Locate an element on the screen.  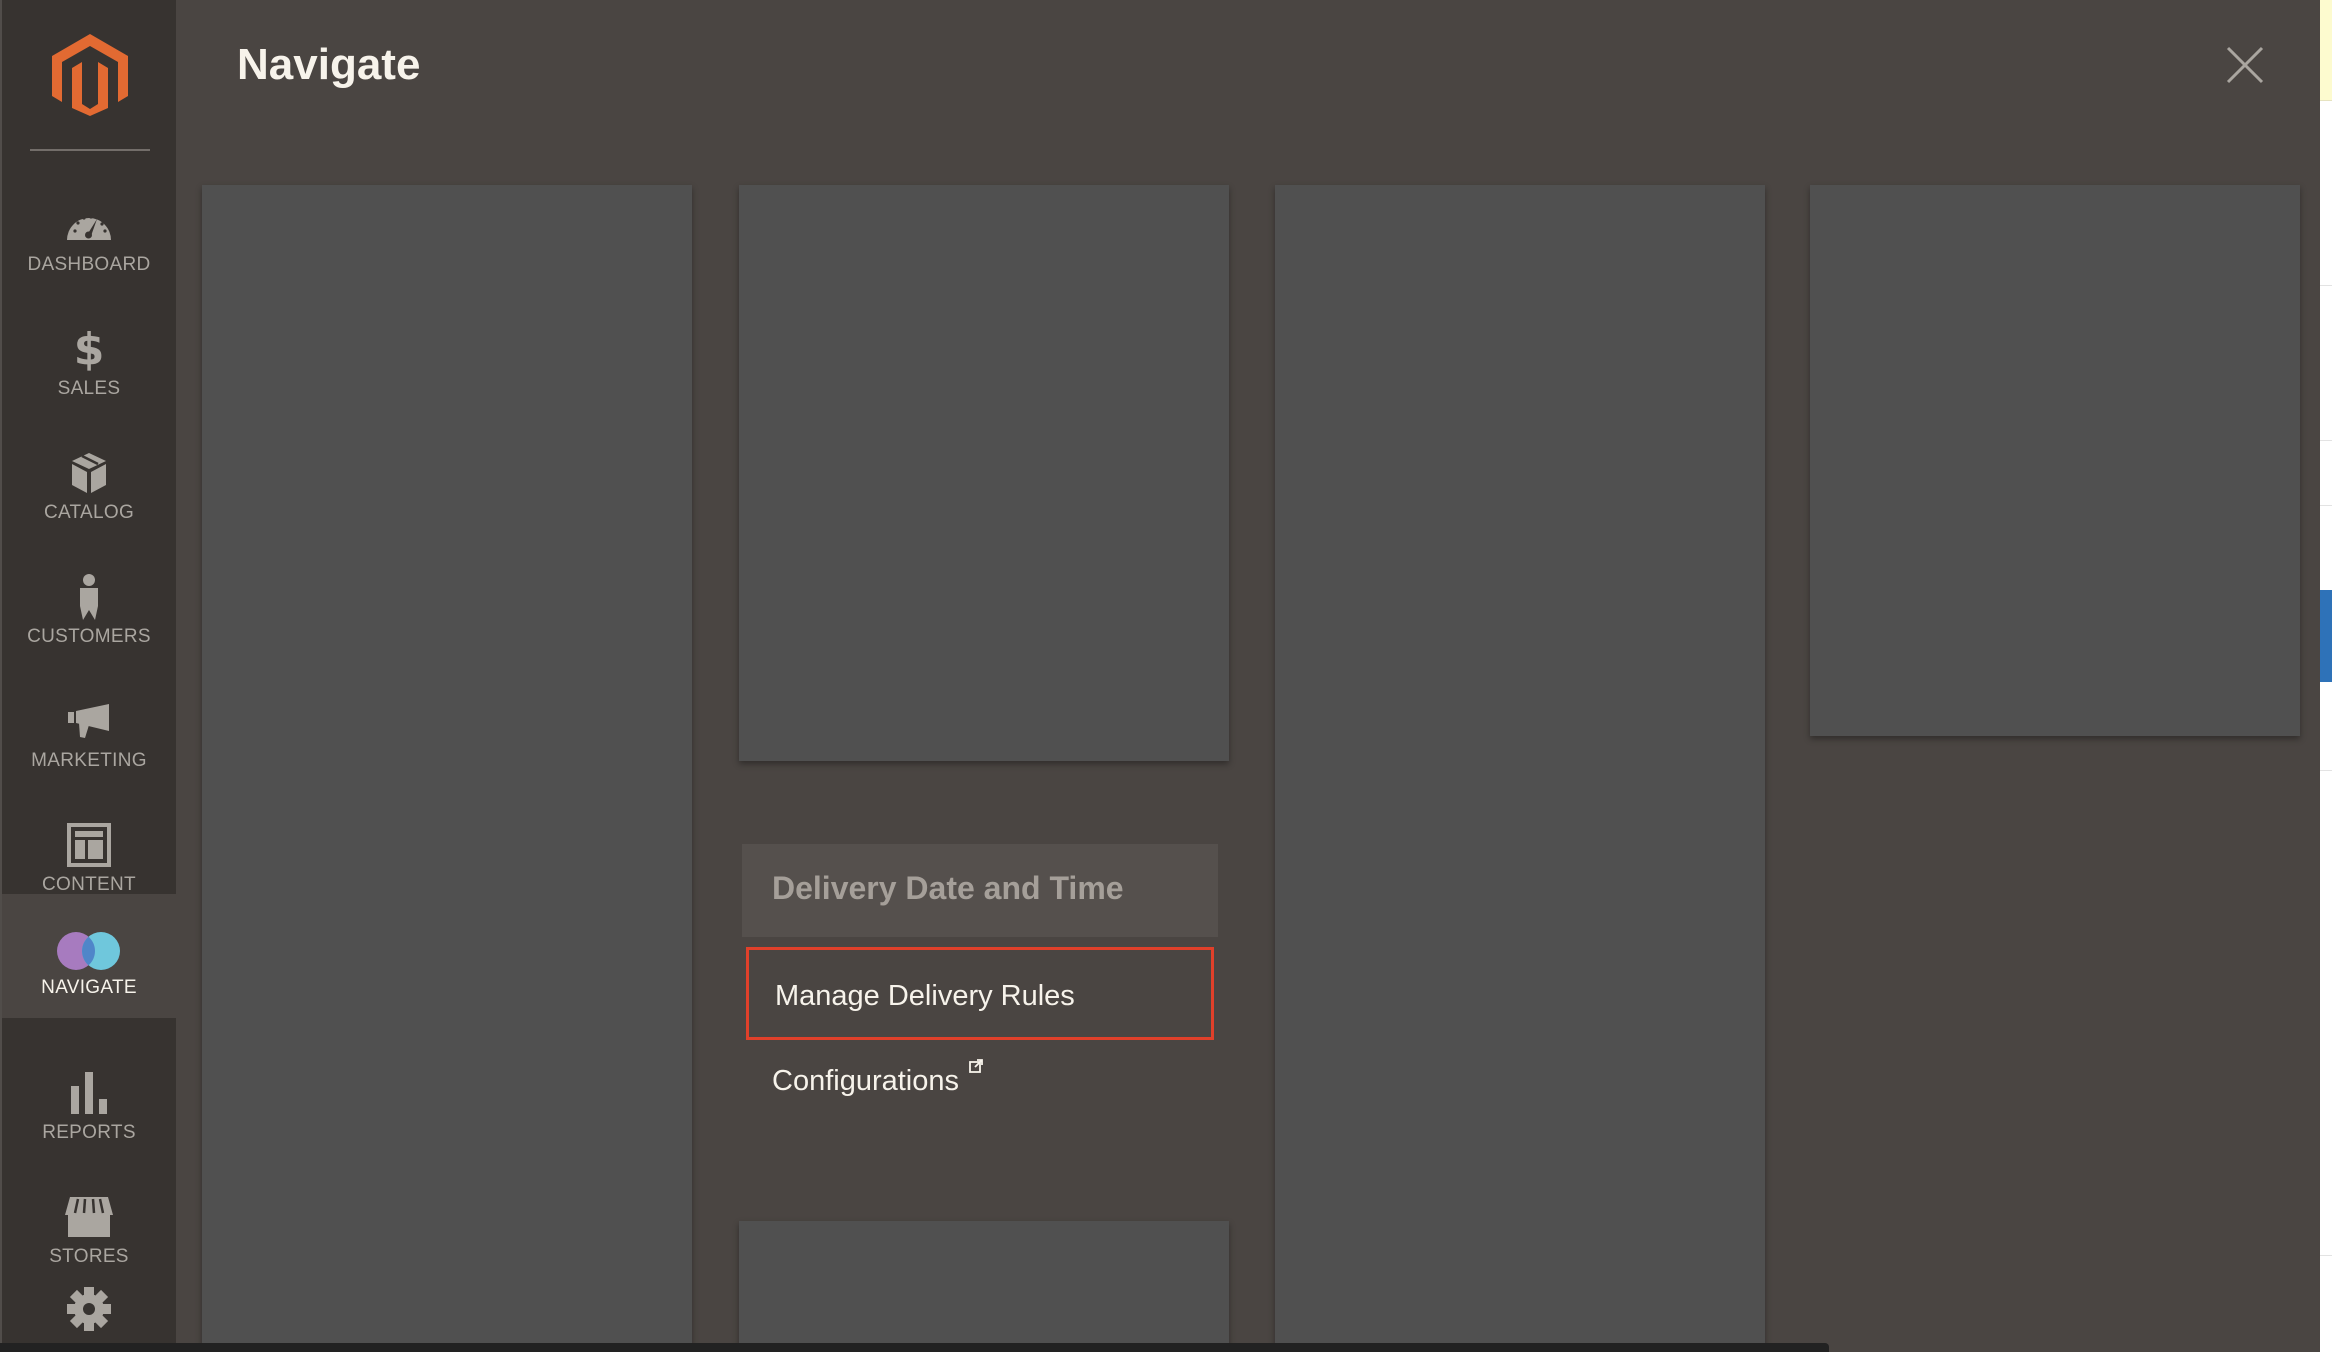
menu-section-heading-text: Delivery Date and Time is located at coordinates (948, 888).